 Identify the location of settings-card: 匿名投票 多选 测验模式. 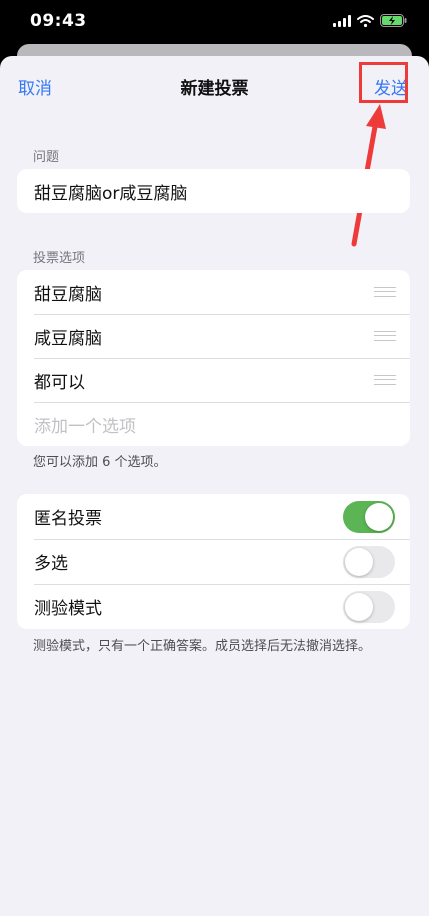
(213, 561).